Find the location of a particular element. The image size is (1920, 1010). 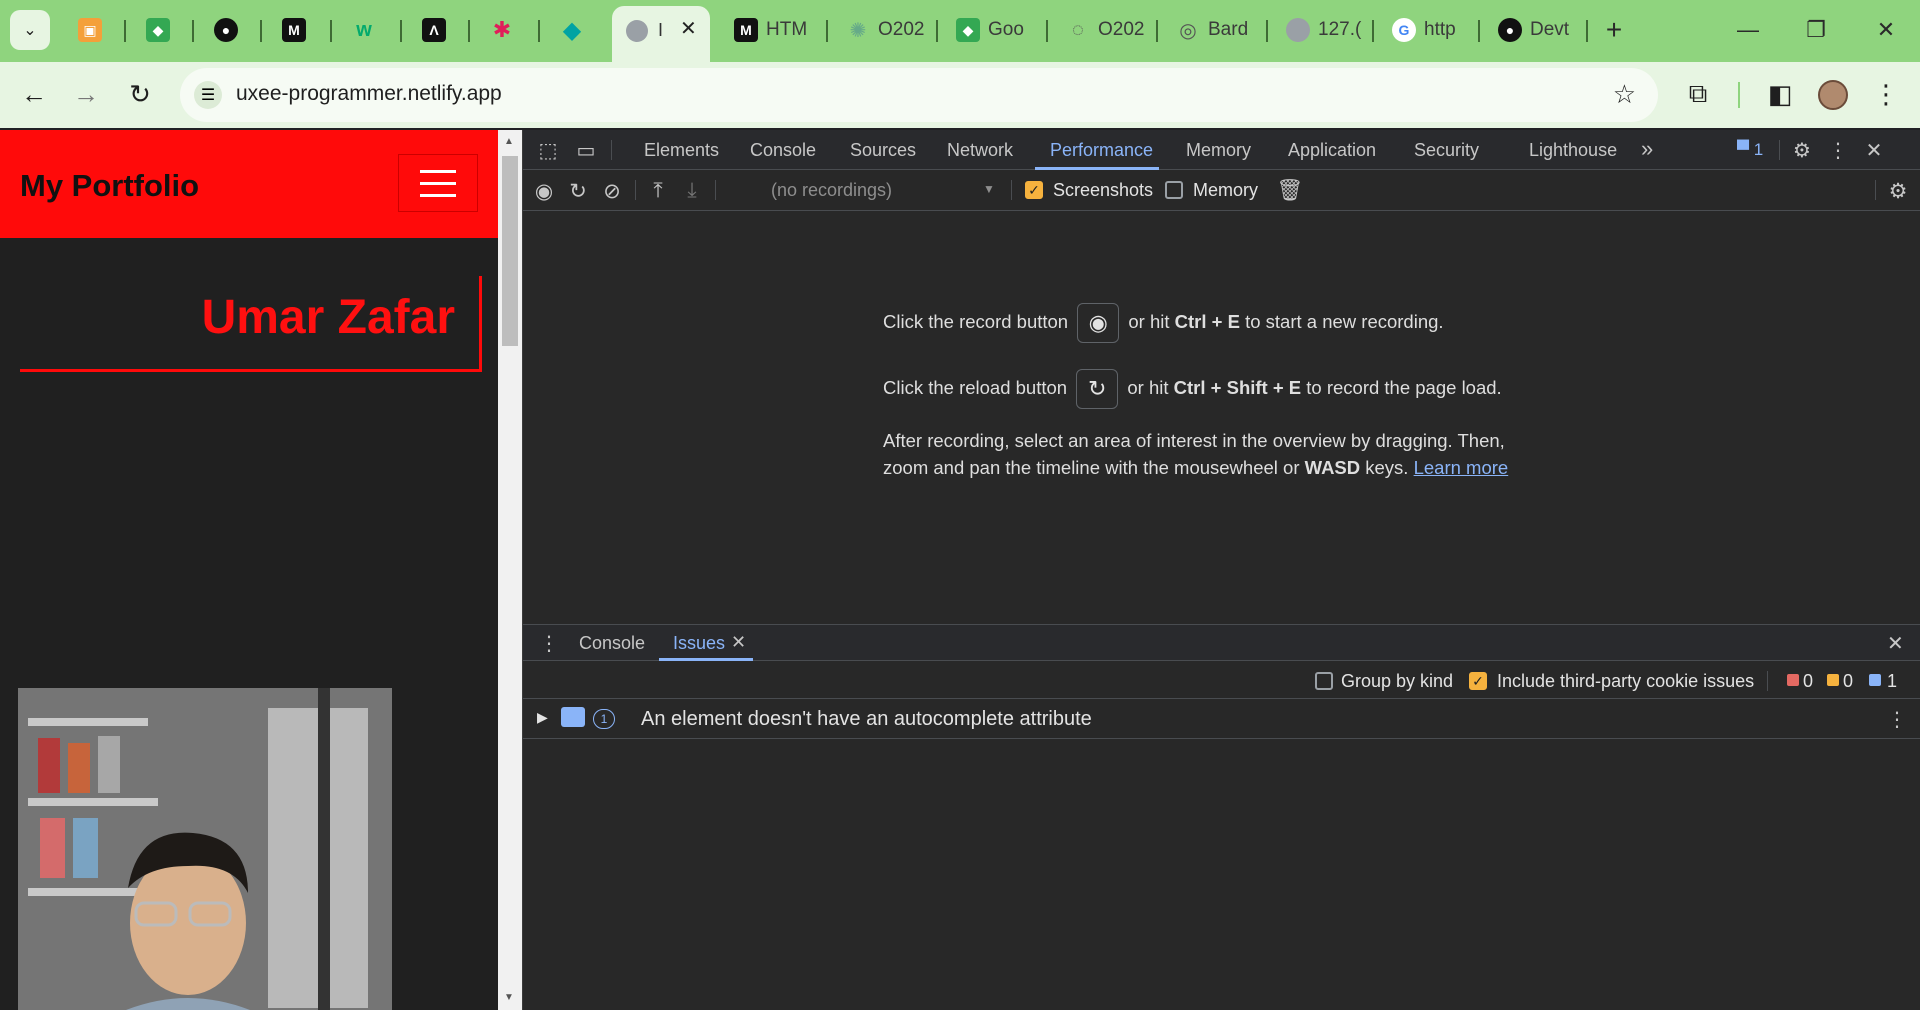

profile-avatar is located at coordinates (1833, 95).